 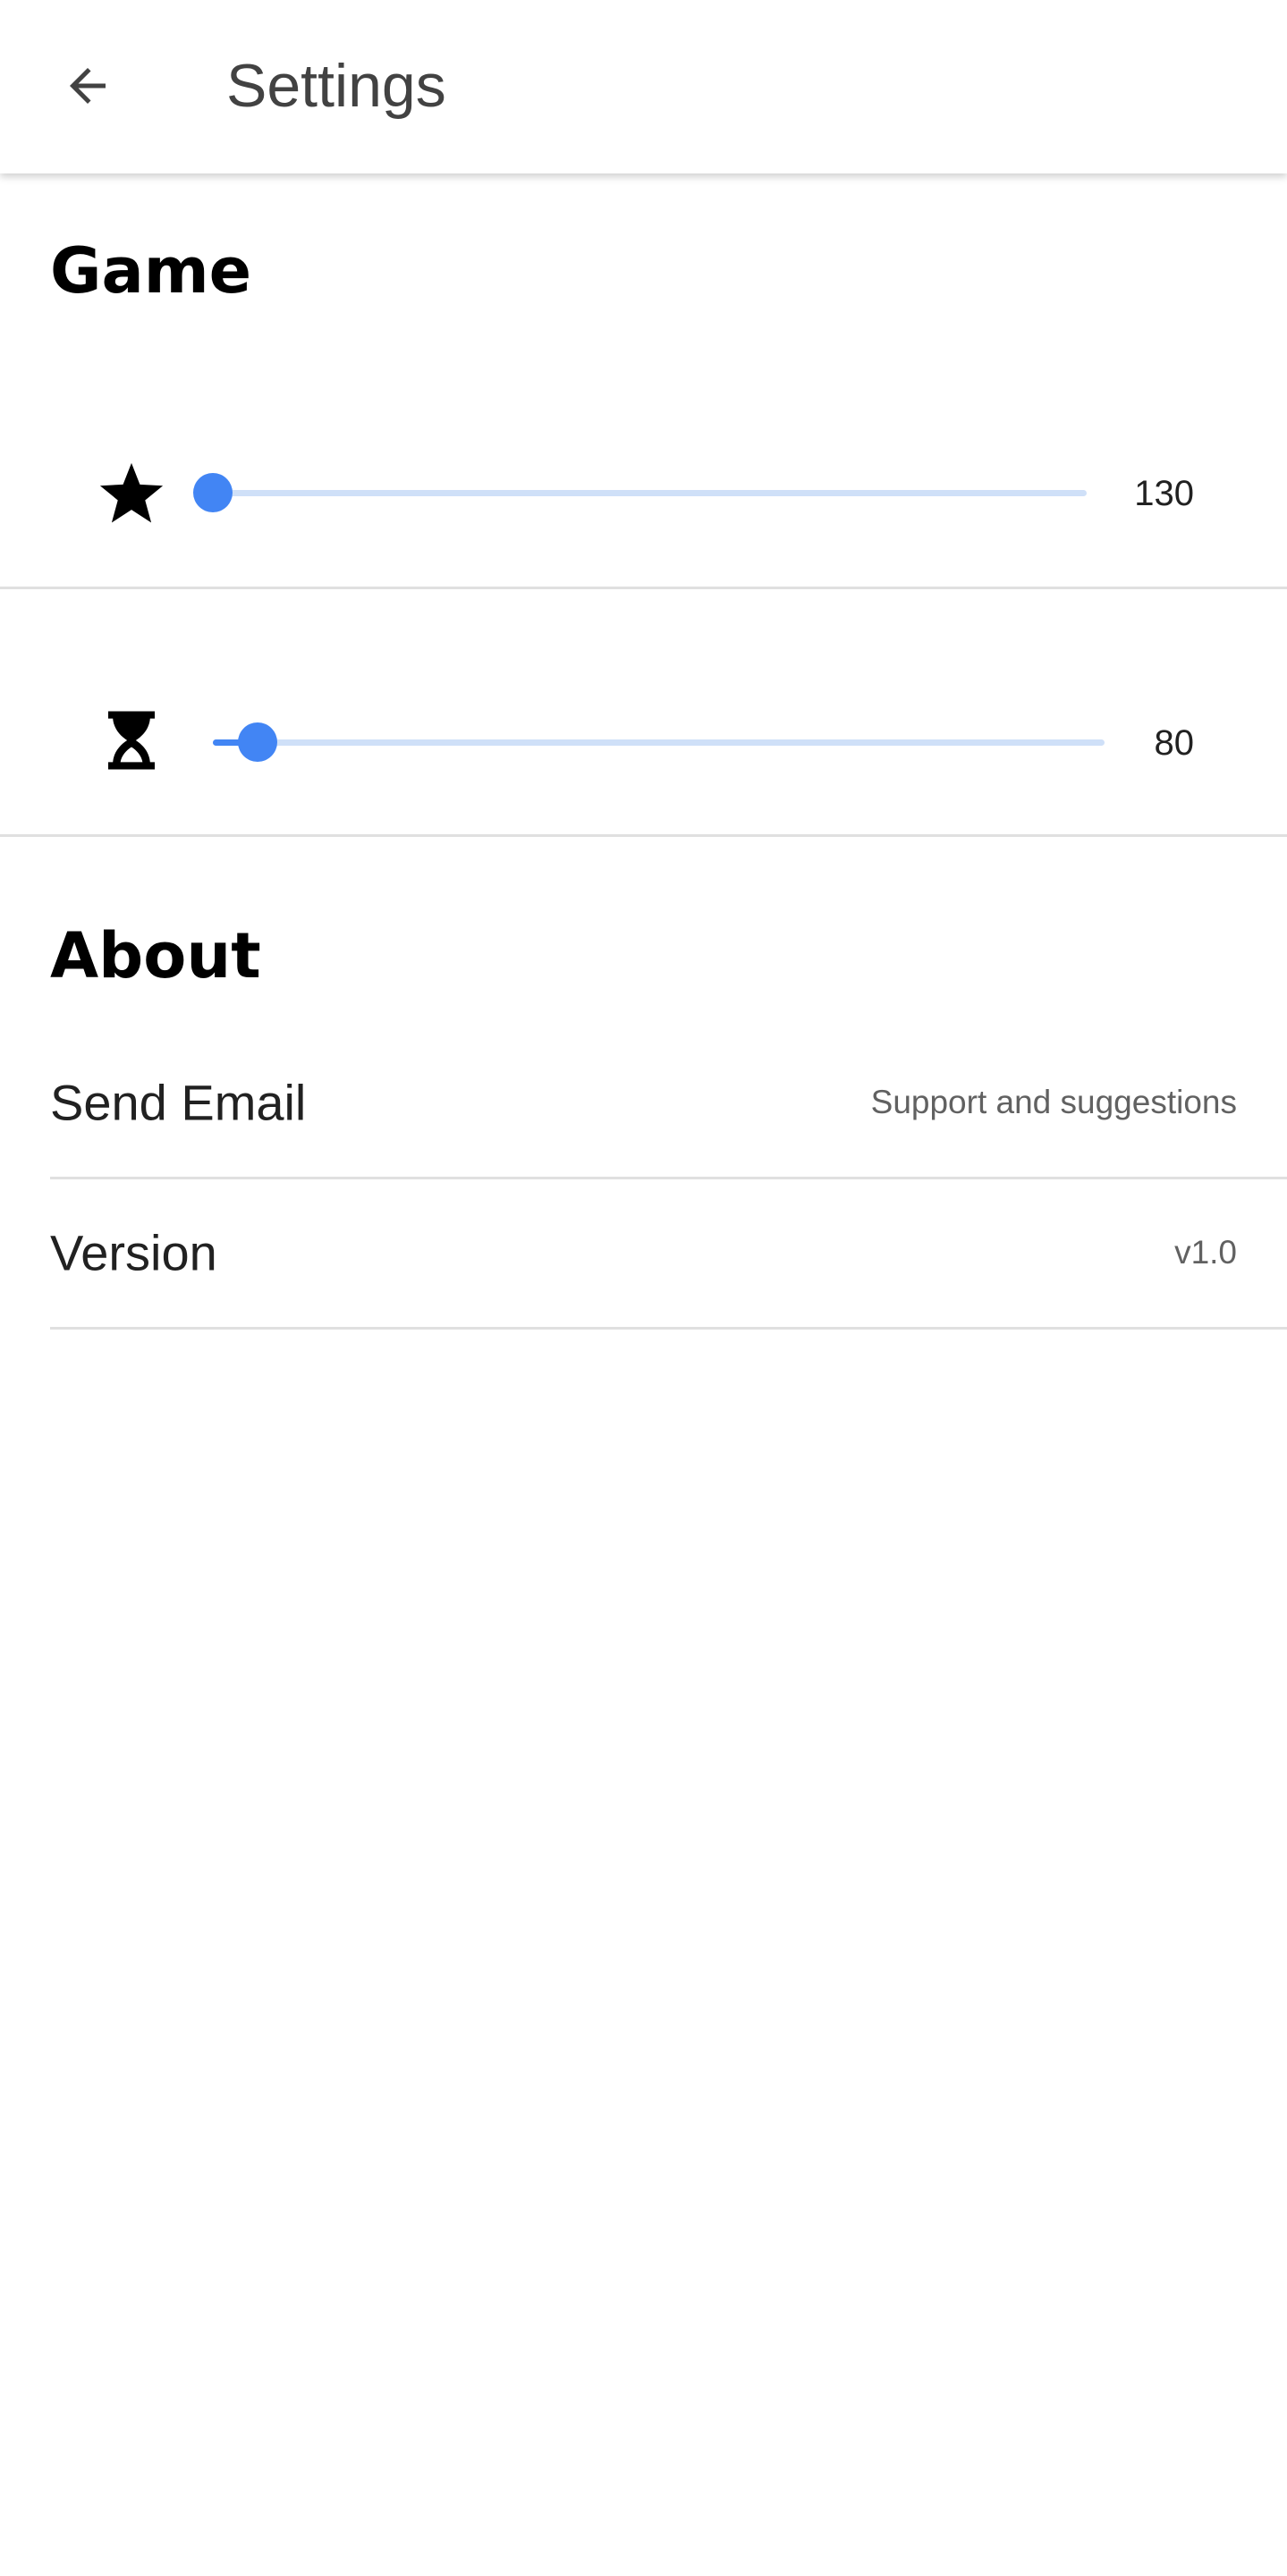 I want to click on version-summary: v1.0, so click(x=1205, y=1252).